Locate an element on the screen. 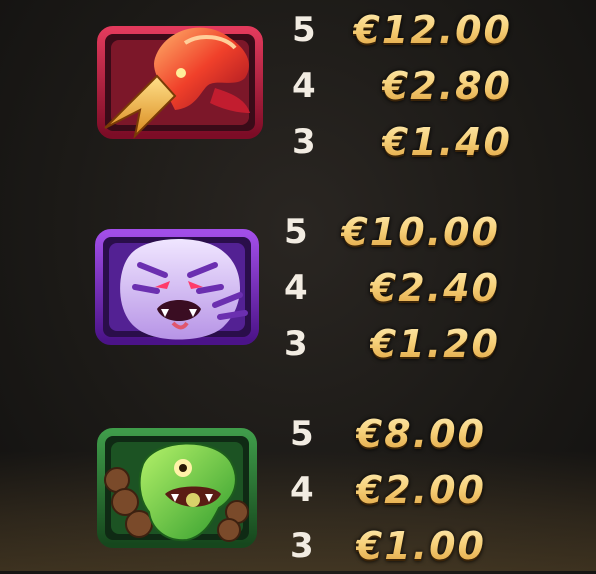 This screenshot has height=574, width=596. serpent-payouts: 5 €8.00 4 €2.00 3 €1.00 is located at coordinates (388, 490).